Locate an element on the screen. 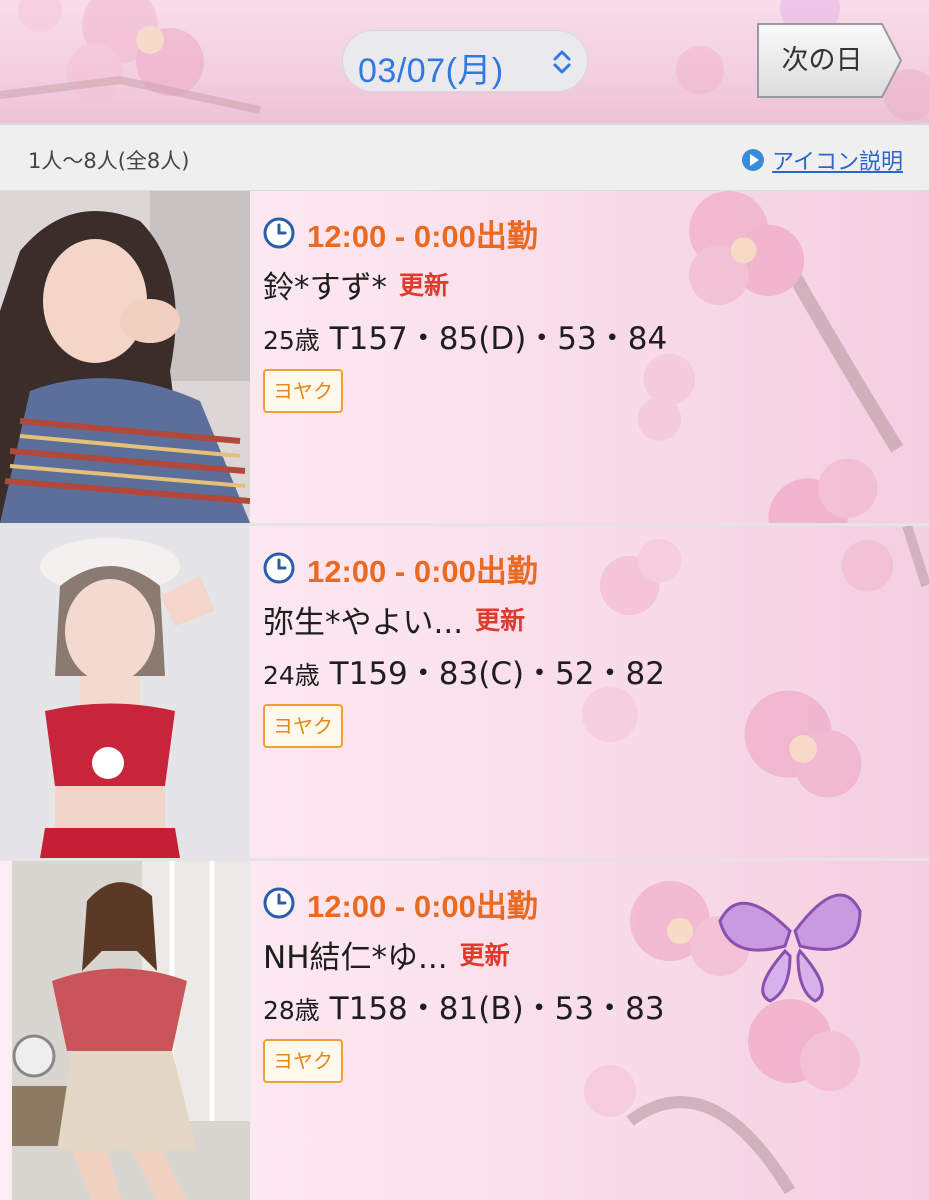  staff-age: 28歳 is located at coordinates (291, 1010).